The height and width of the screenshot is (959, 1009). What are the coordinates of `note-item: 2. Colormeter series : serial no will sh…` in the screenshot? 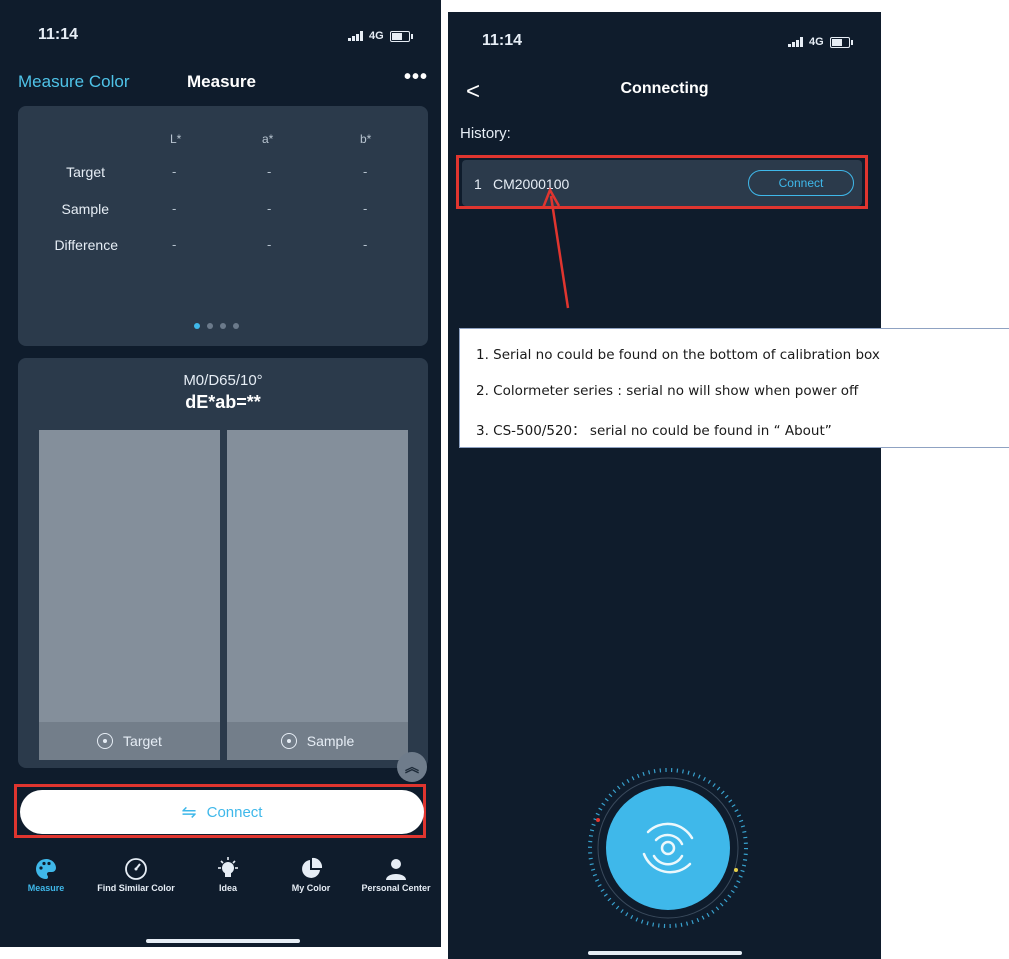 It's located at (667, 391).